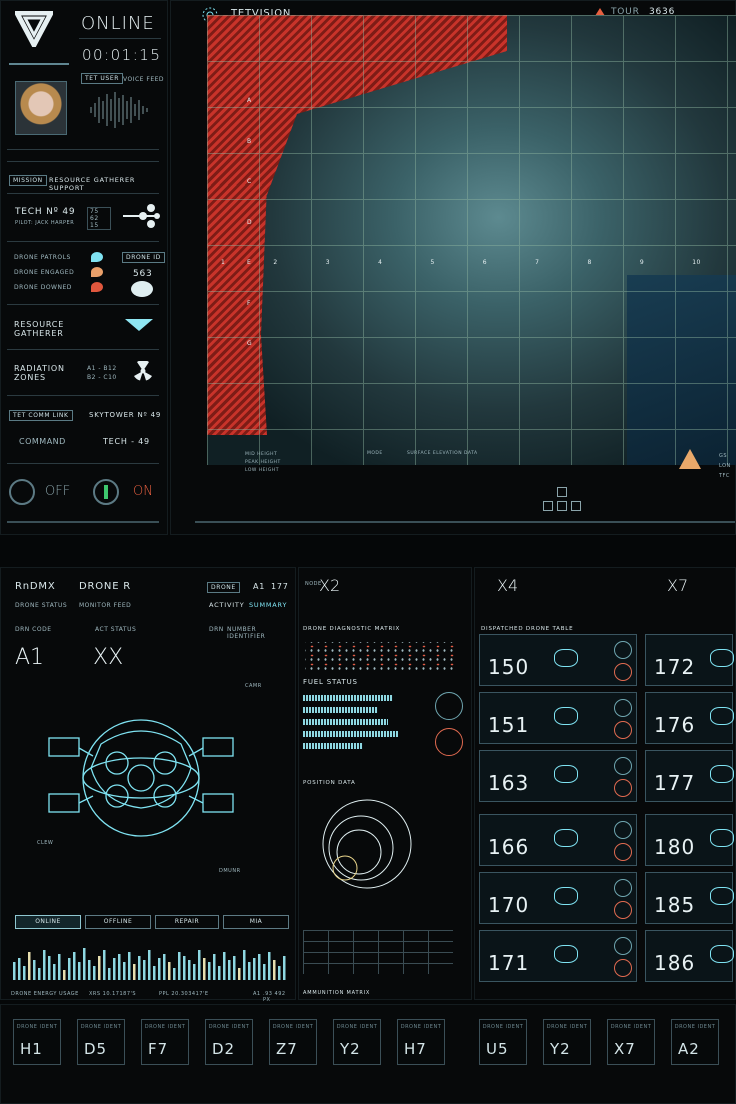 This screenshot has width=736, height=1104. Describe the element at coordinates (689, 718) in the screenshot. I see `drone-card: 176` at that location.